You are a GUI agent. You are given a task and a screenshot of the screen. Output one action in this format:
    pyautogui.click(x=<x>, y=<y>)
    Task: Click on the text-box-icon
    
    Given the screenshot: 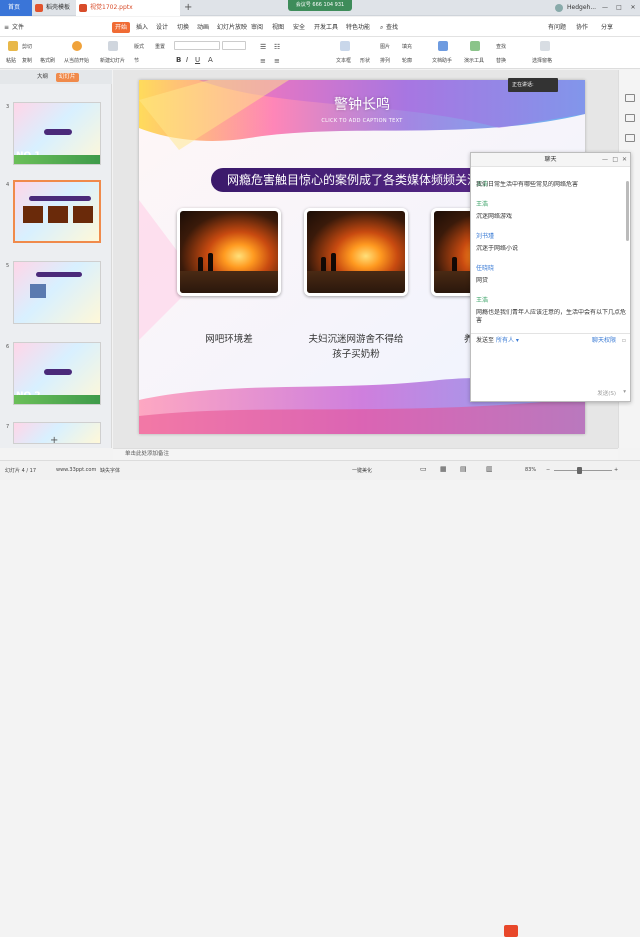 What is the action you would take?
    pyautogui.click(x=345, y=46)
    